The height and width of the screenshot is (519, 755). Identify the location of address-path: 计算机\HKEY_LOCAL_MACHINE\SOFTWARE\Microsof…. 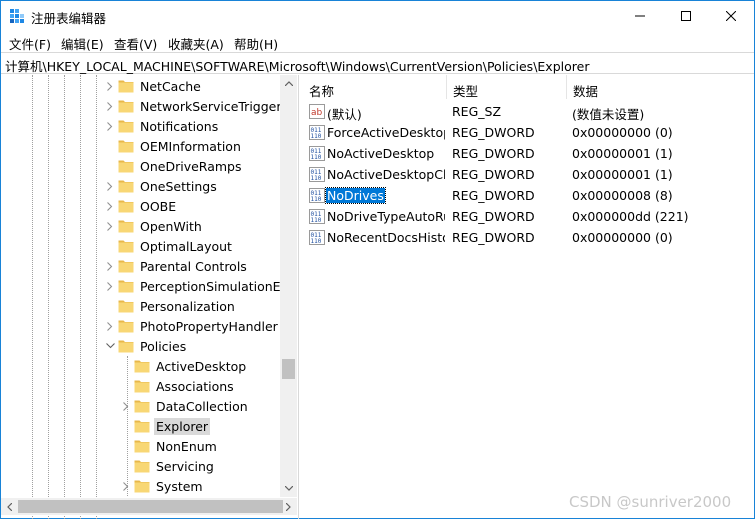
(297, 65).